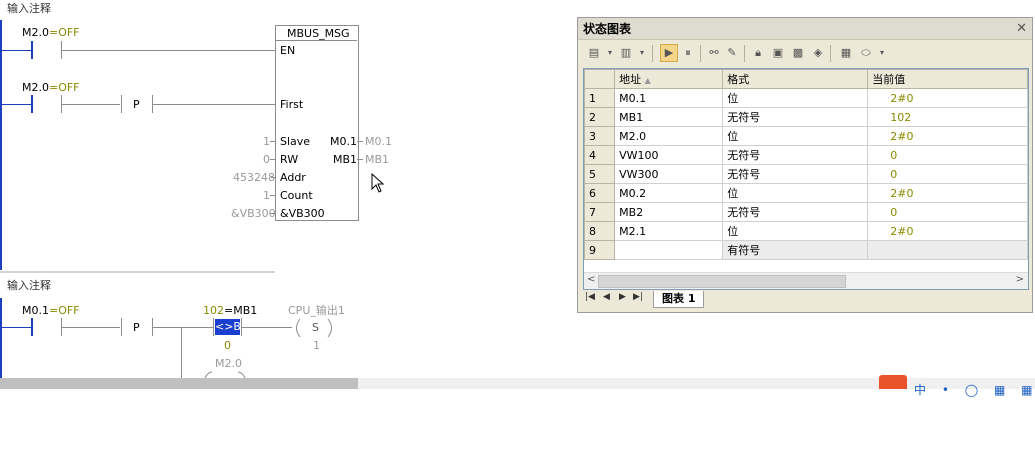 This screenshot has width=1035, height=460. What do you see at coordinates (51, 32) in the screenshot?
I see `contact1-label: M2.0=OFF` at bounding box center [51, 32].